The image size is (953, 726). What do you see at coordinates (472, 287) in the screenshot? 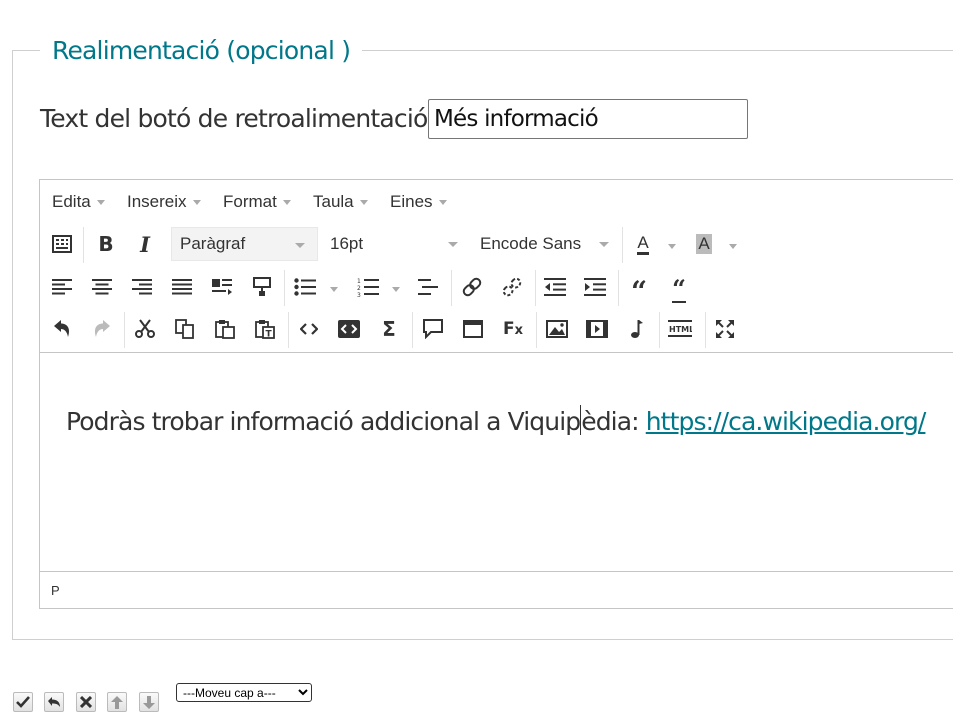
I see `link-icon` at bounding box center [472, 287].